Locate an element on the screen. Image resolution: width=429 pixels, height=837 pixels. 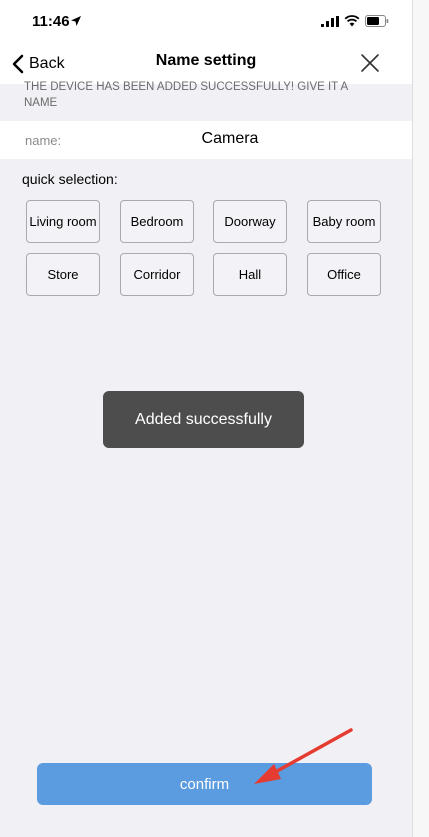
quick-option-store: Store is located at coordinates (63, 274).